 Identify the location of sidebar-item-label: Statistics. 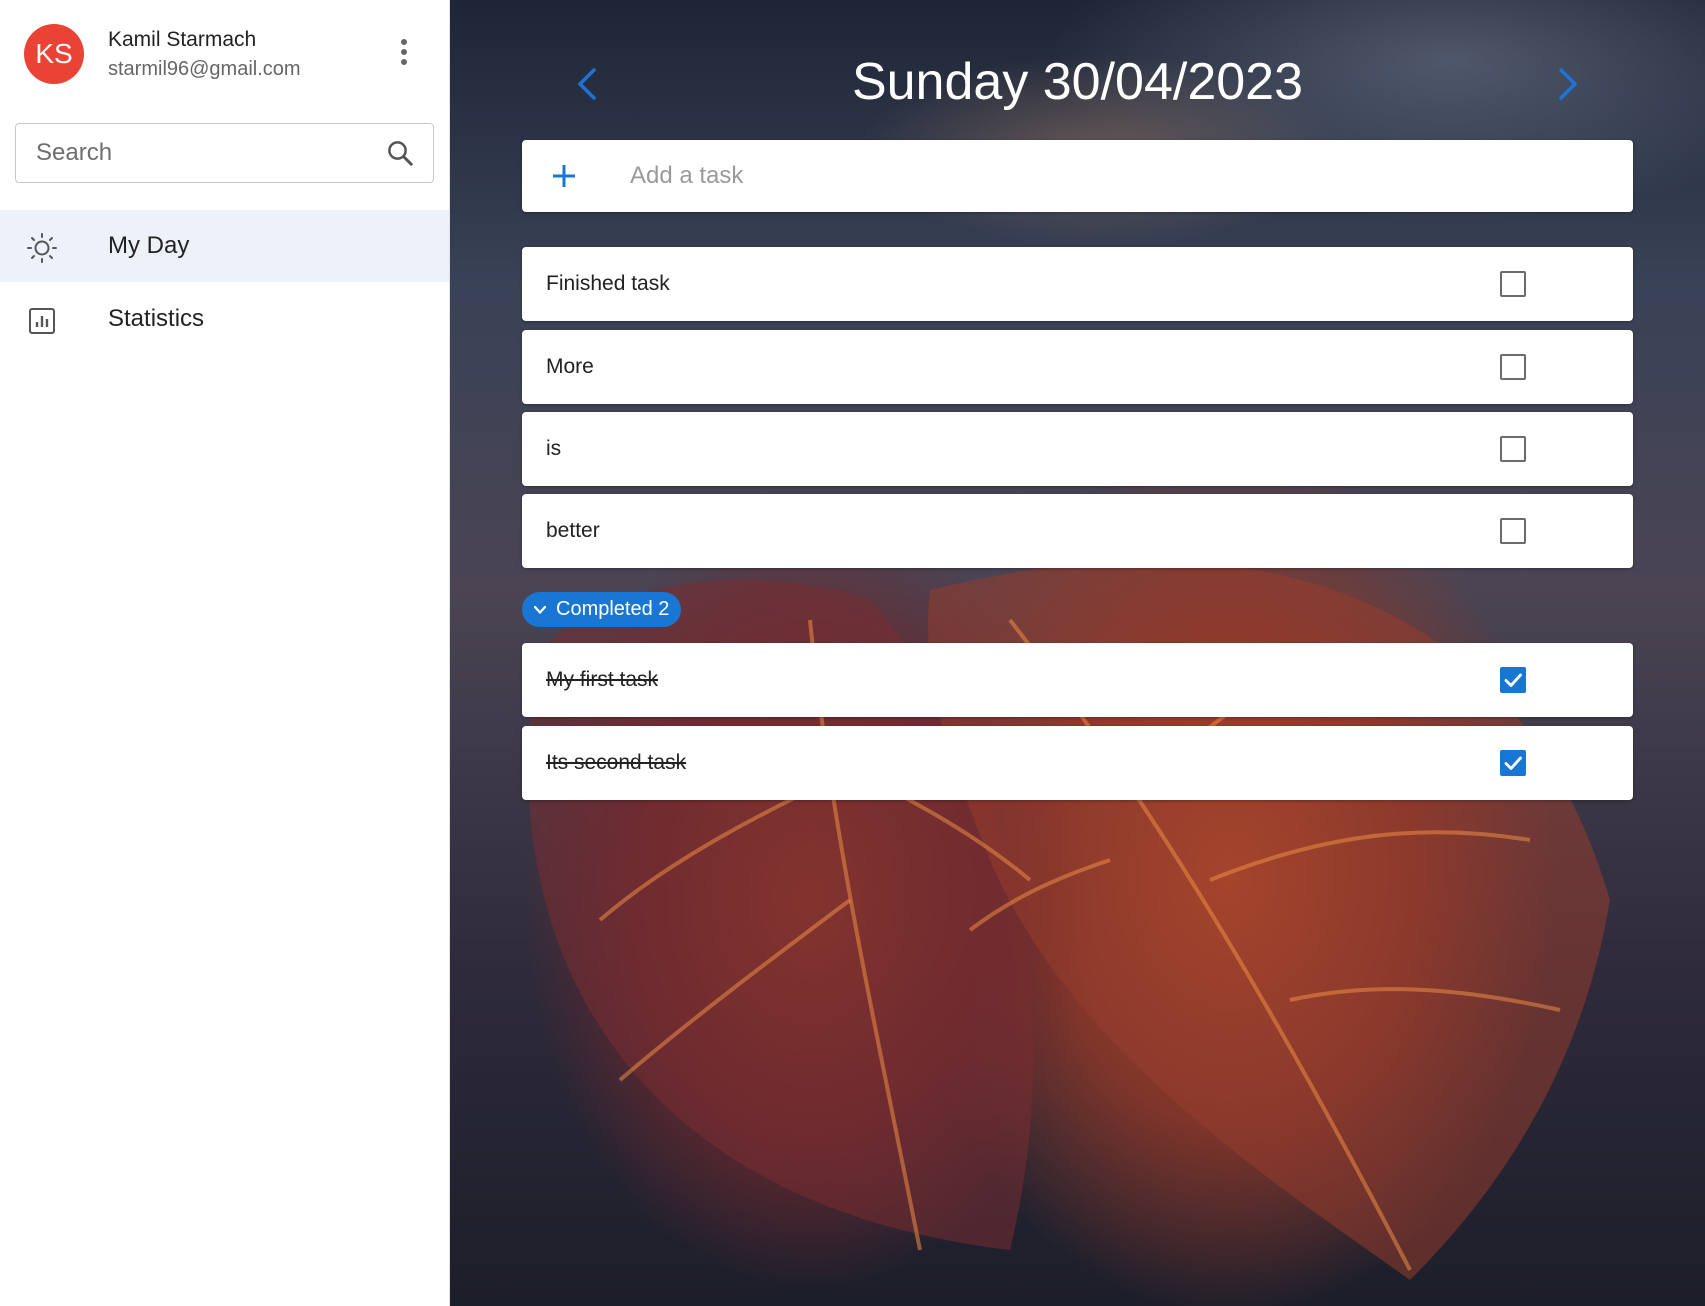
(156, 318).